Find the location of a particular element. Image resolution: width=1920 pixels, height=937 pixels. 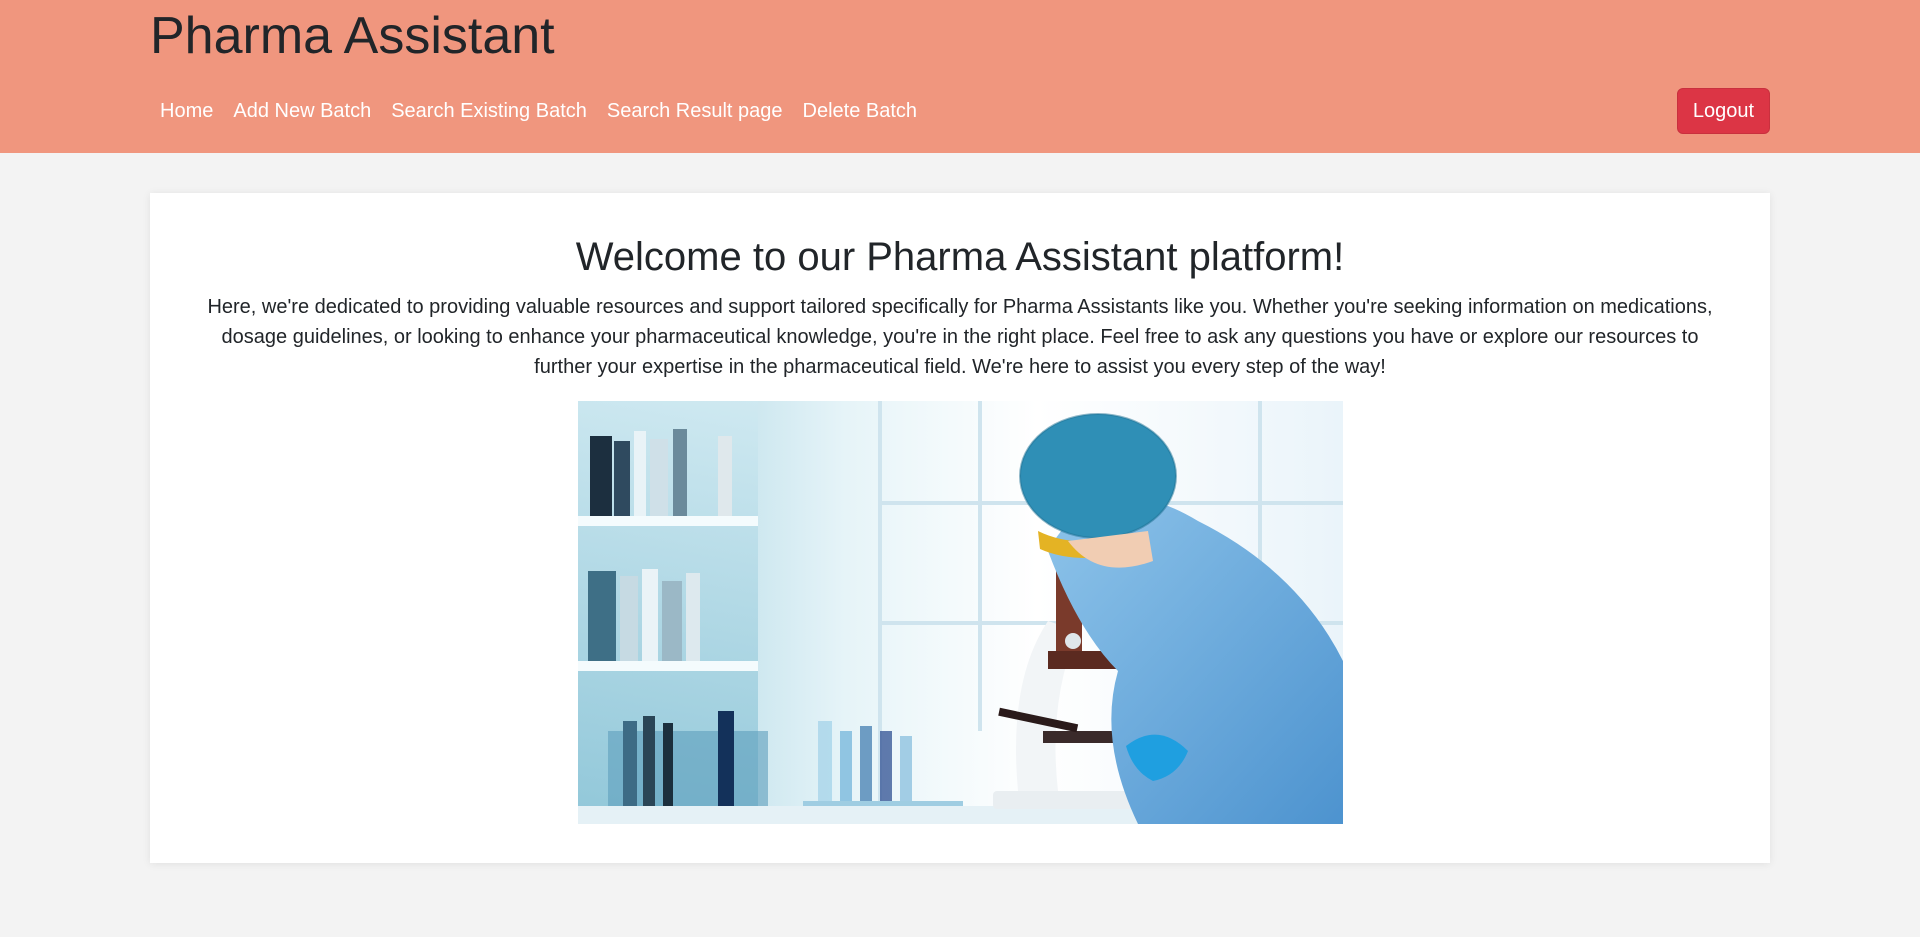

nav-item-search-existing-batch: Search Existing Batch is located at coordinates (489, 111).